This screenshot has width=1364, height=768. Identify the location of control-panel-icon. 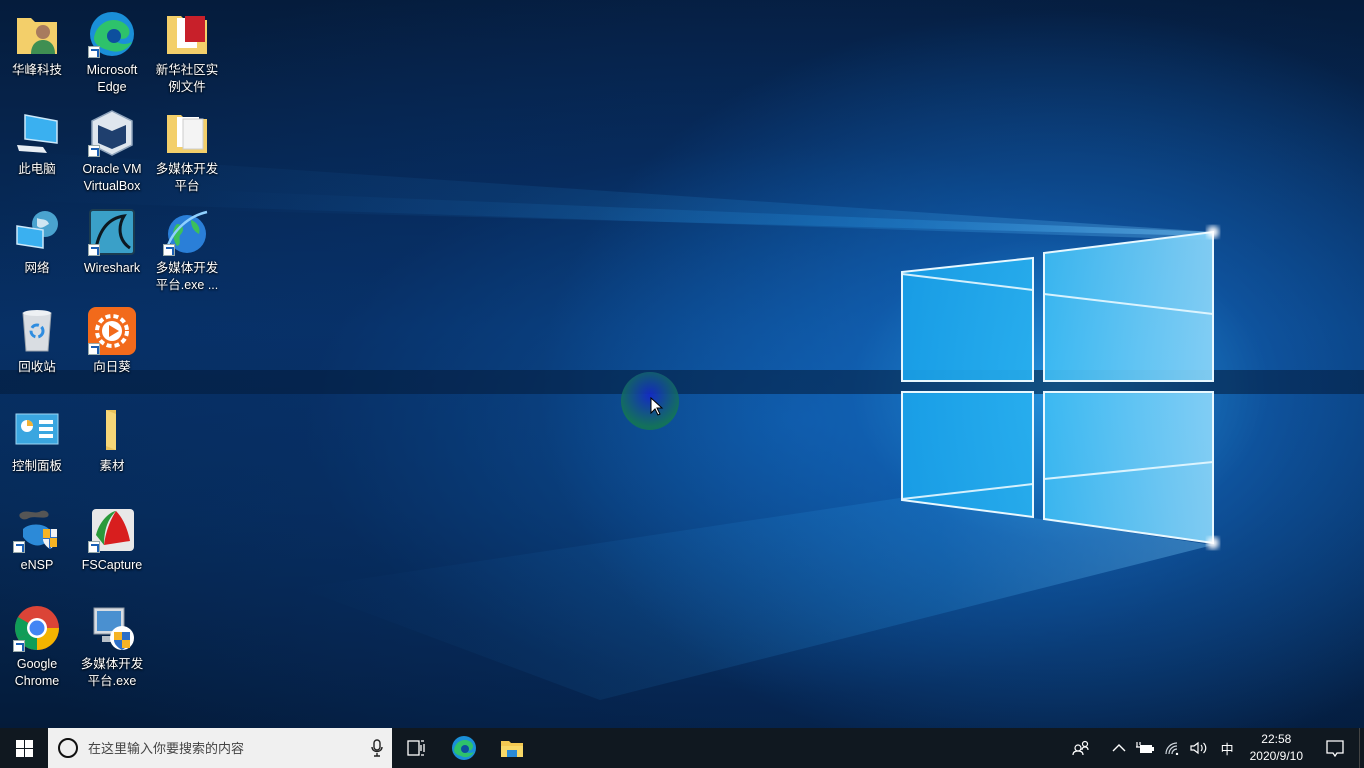
(37, 430).